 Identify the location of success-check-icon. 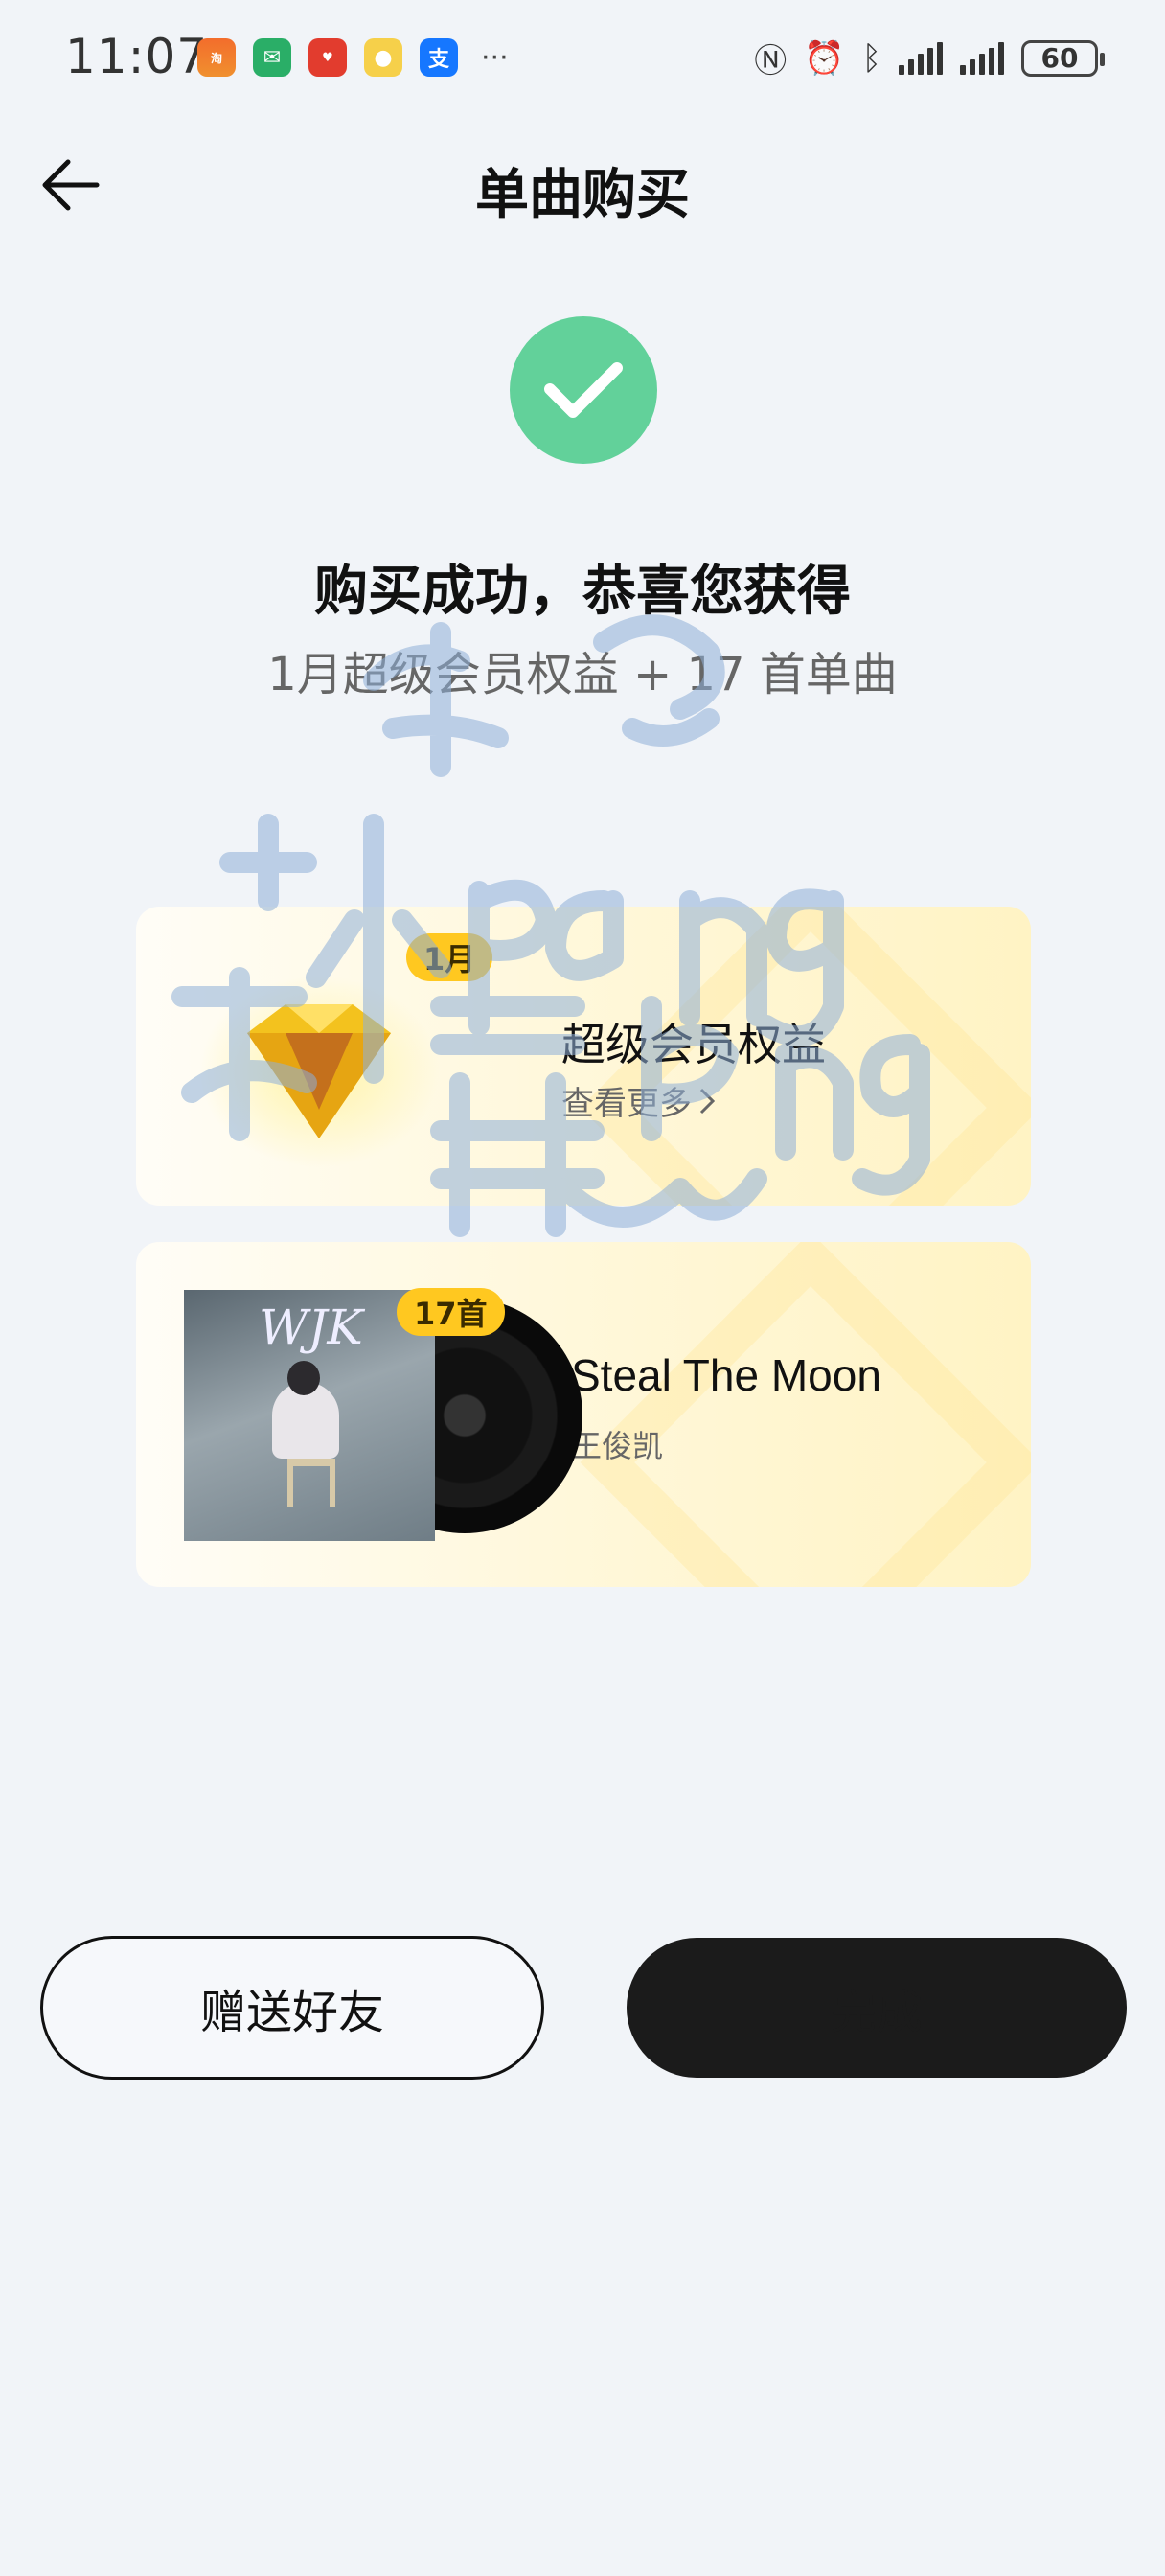
(583, 390).